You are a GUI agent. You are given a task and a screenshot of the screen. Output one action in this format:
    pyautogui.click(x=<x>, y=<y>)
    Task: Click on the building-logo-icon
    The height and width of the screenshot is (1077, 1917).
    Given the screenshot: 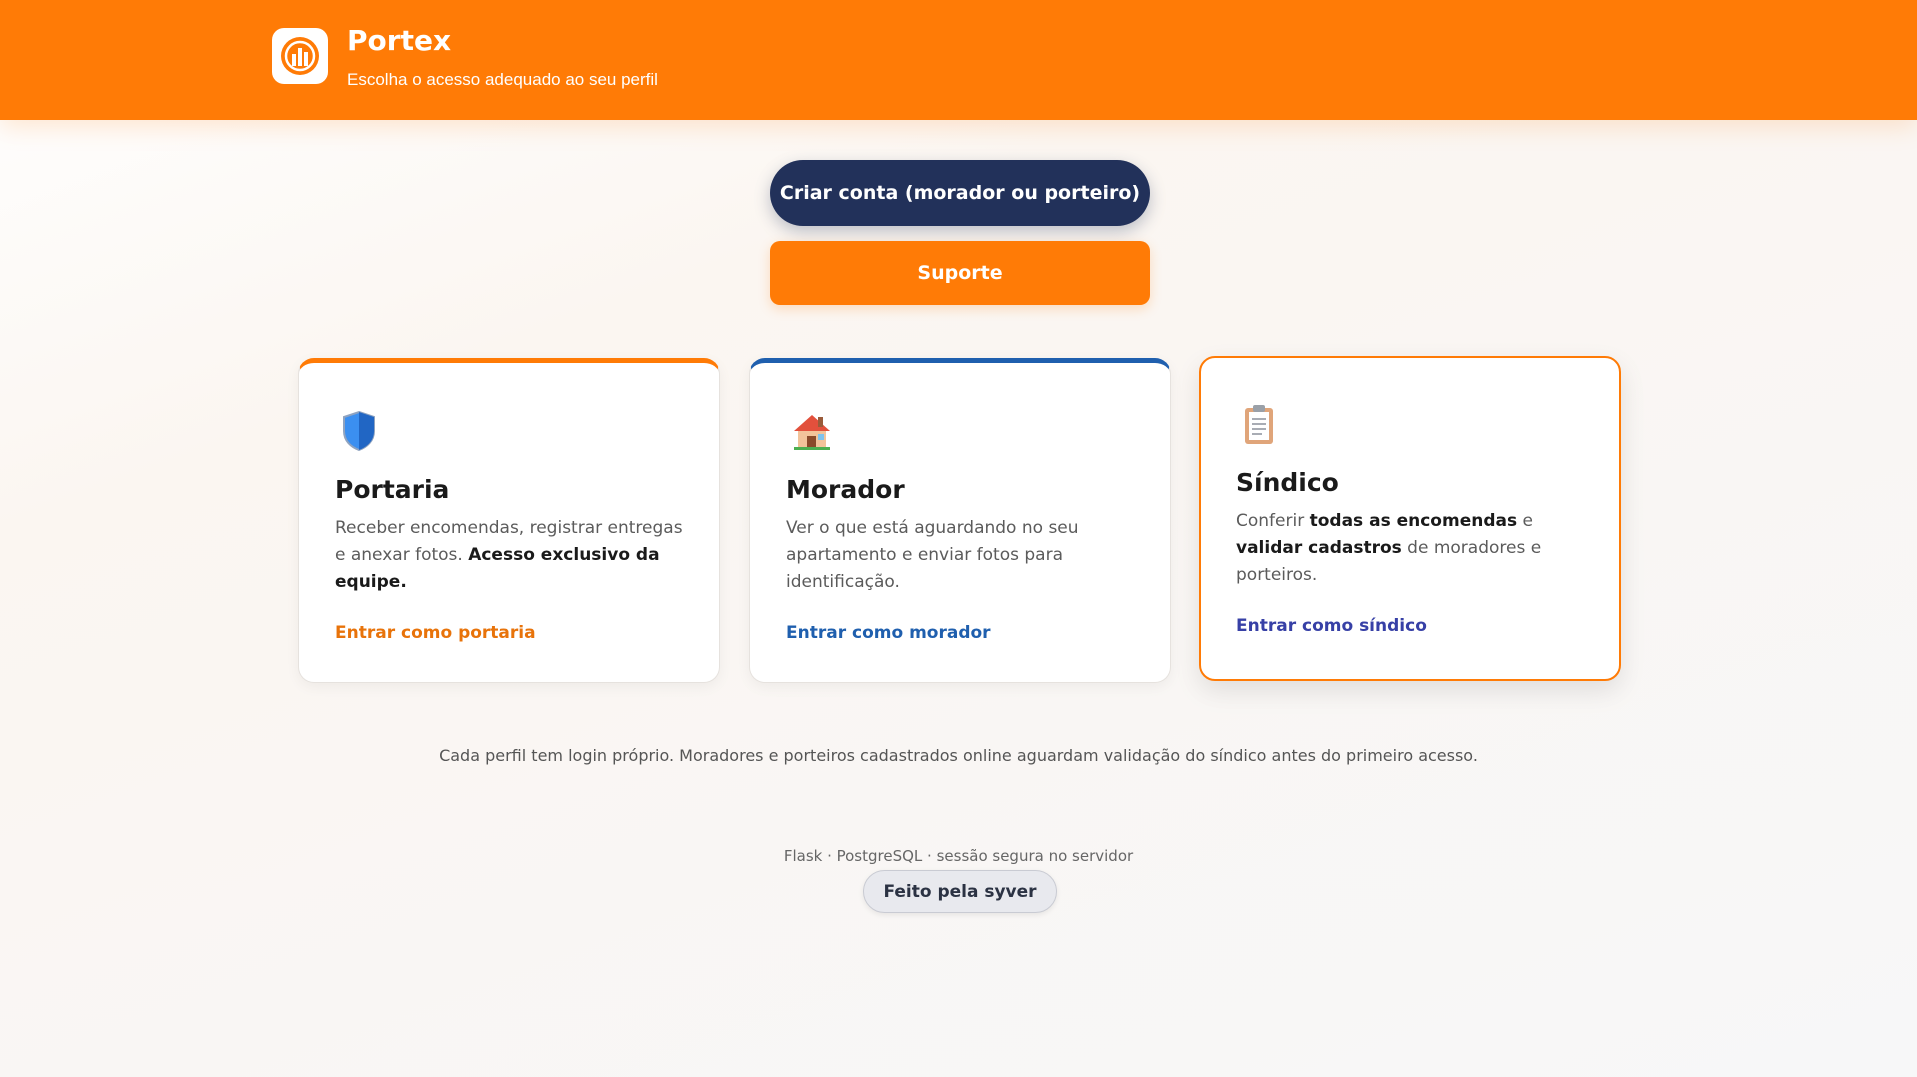 What is the action you would take?
    pyautogui.click(x=300, y=56)
    